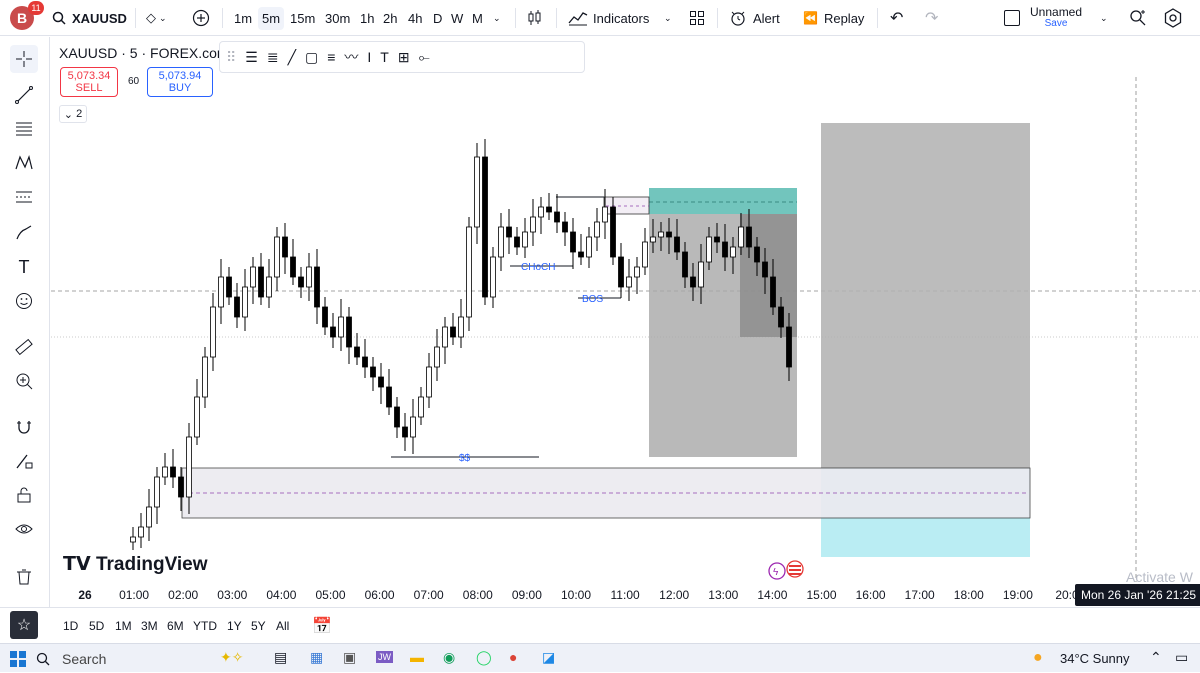 This screenshot has width=1200, height=673. What do you see at coordinates (24, 495) in the screenshot?
I see `lock-icon` at bounding box center [24, 495].